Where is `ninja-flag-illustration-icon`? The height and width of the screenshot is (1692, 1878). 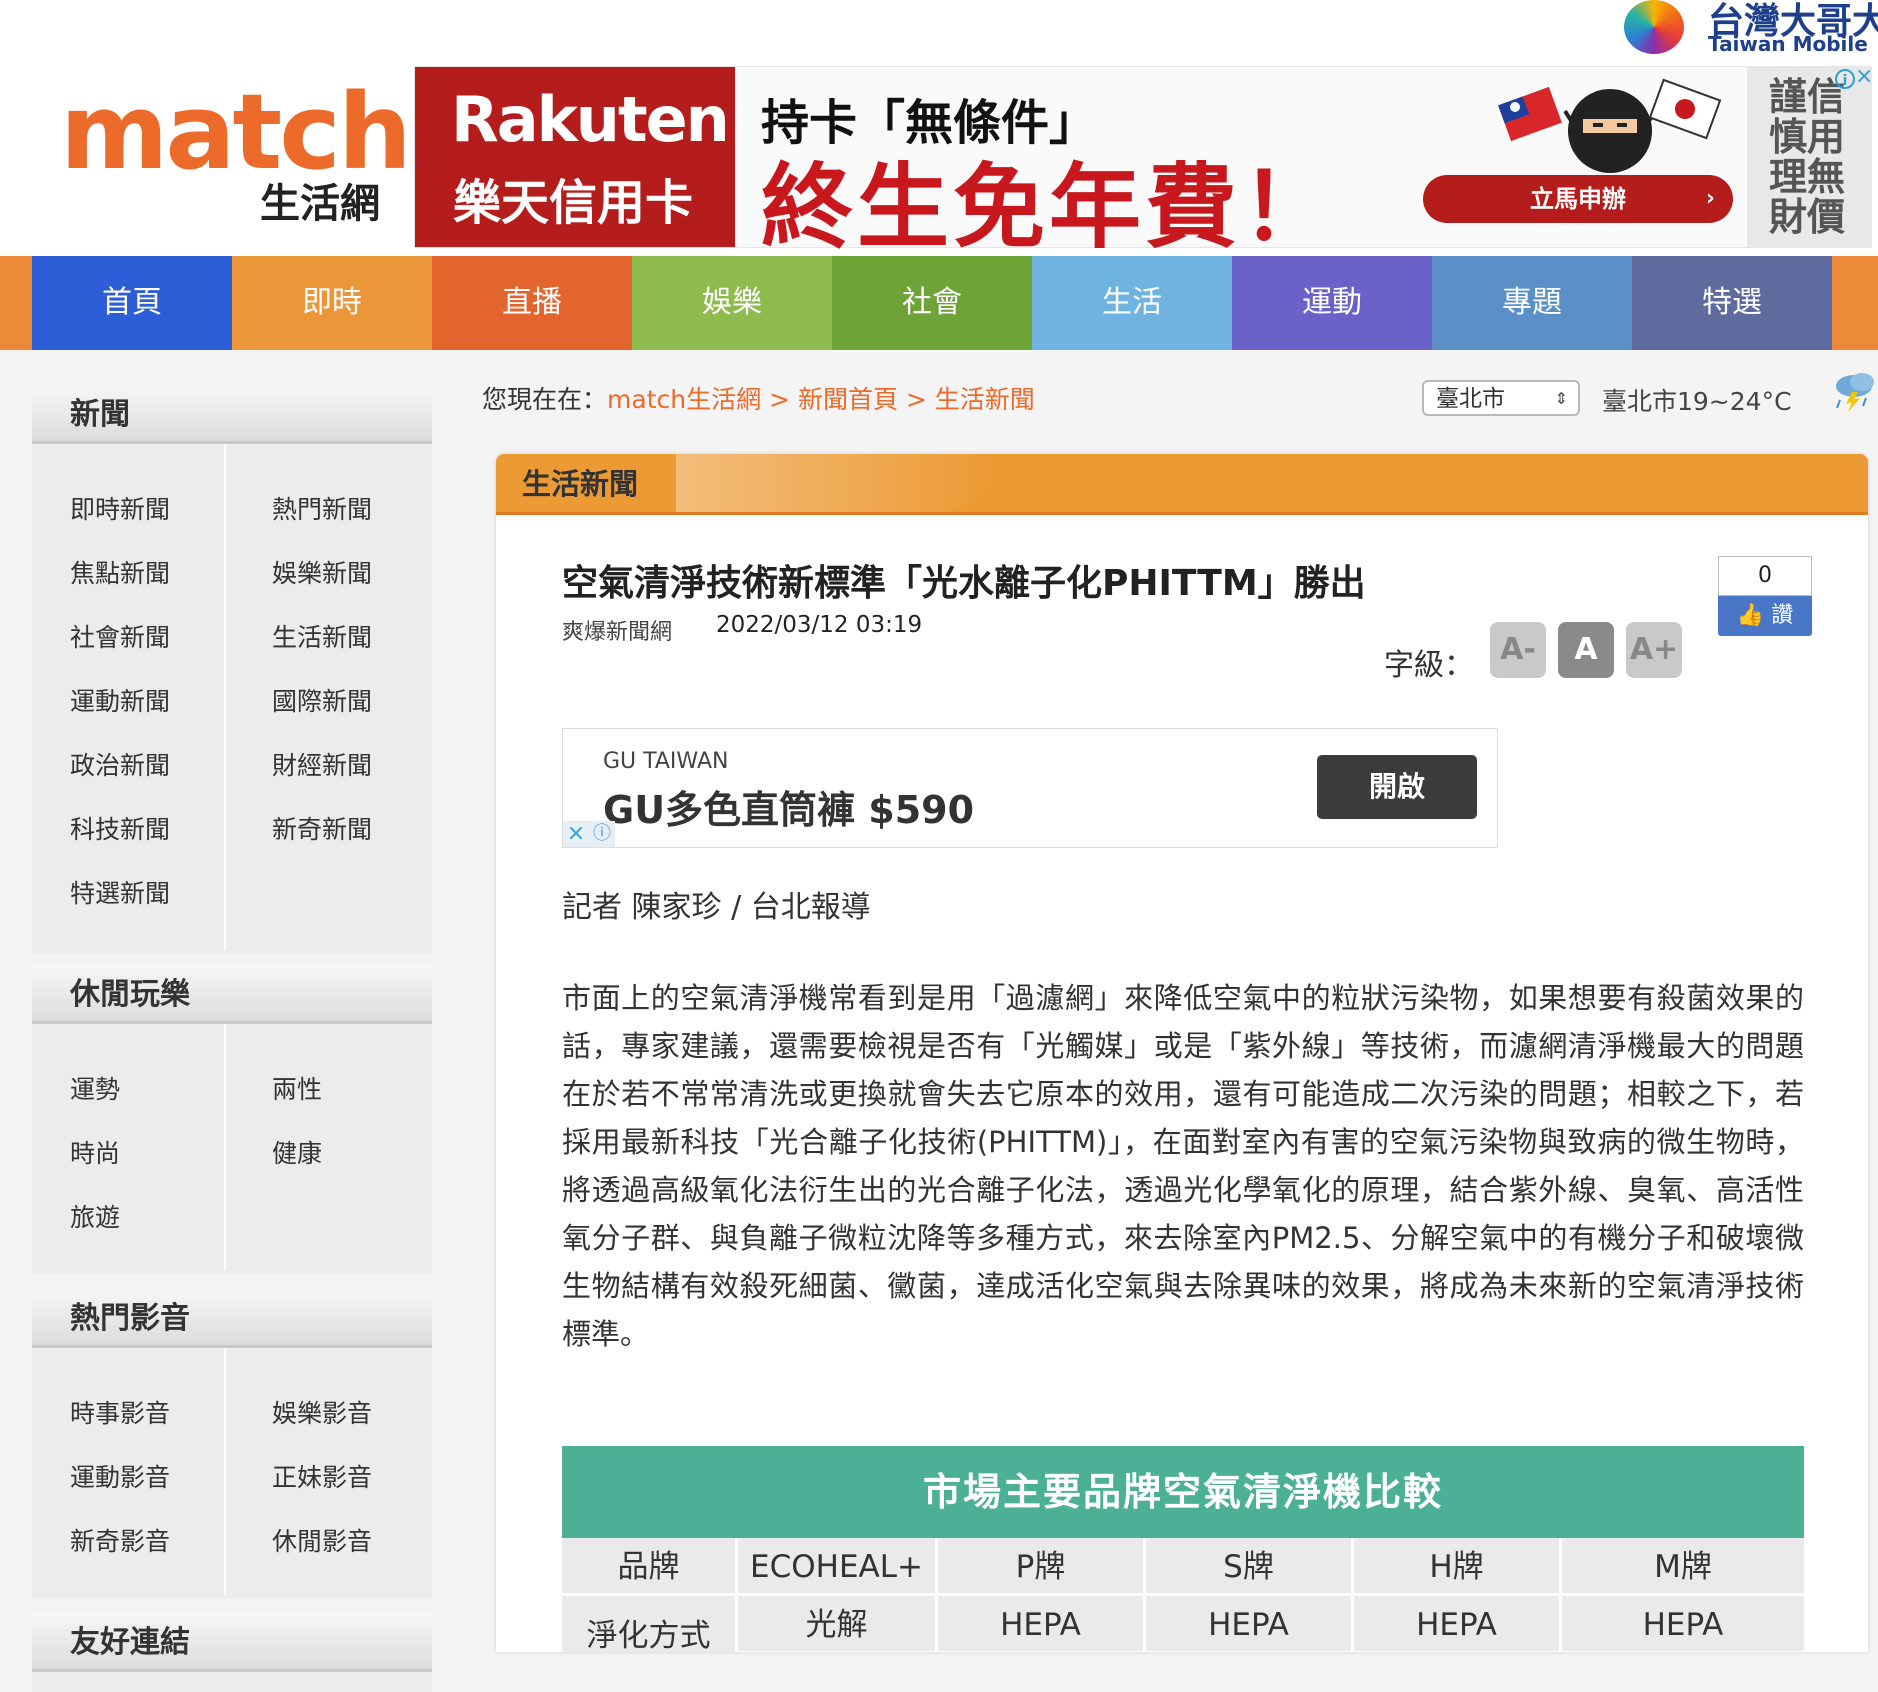
ninja-flag-illustration-icon is located at coordinates (1610, 125).